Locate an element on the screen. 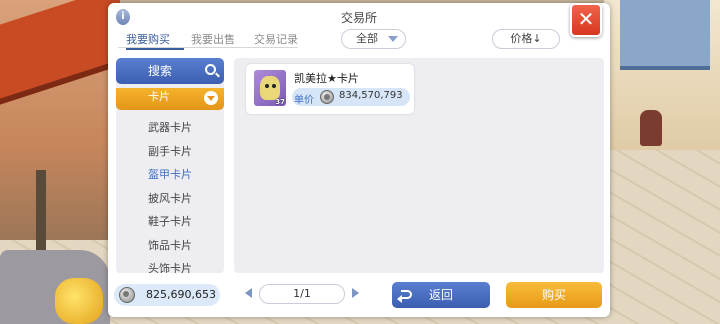  filter-dropdown: 全部 is located at coordinates (373, 39).